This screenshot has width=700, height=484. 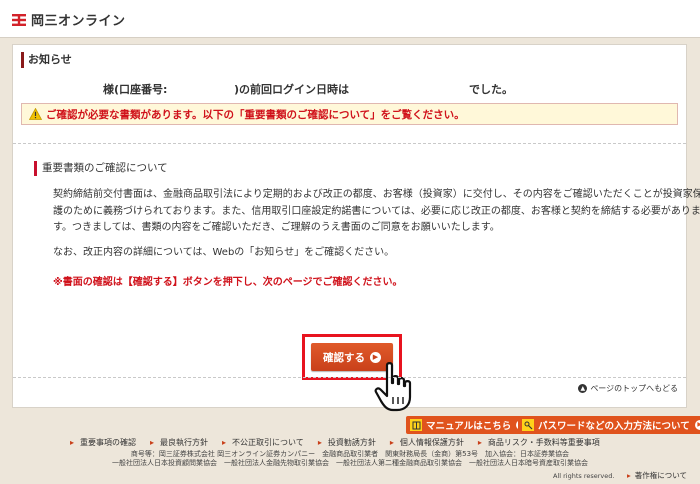 What do you see at coordinates (350, 19) in the screenshot?
I see `app-header: 岡三オンライン` at bounding box center [350, 19].